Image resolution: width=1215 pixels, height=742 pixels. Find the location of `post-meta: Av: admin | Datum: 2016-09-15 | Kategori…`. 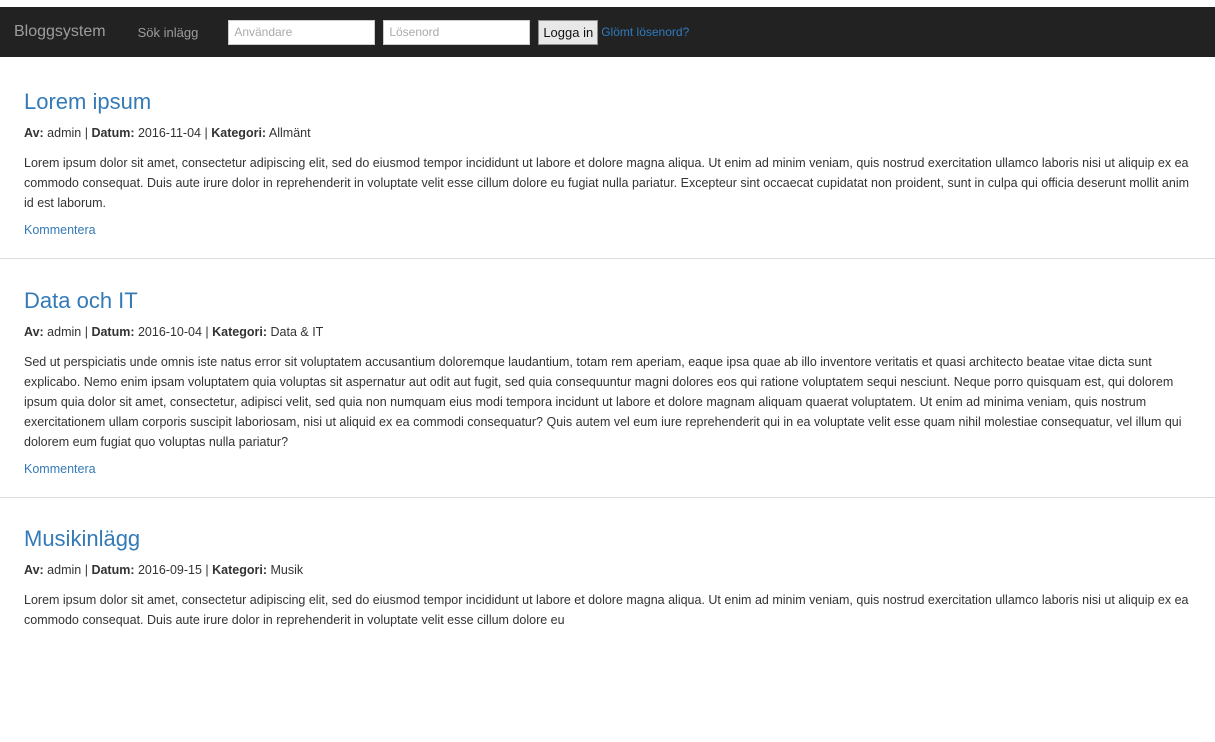

post-meta: Av: admin | Datum: 2016-09-15 | Kategori… is located at coordinates (612, 570).